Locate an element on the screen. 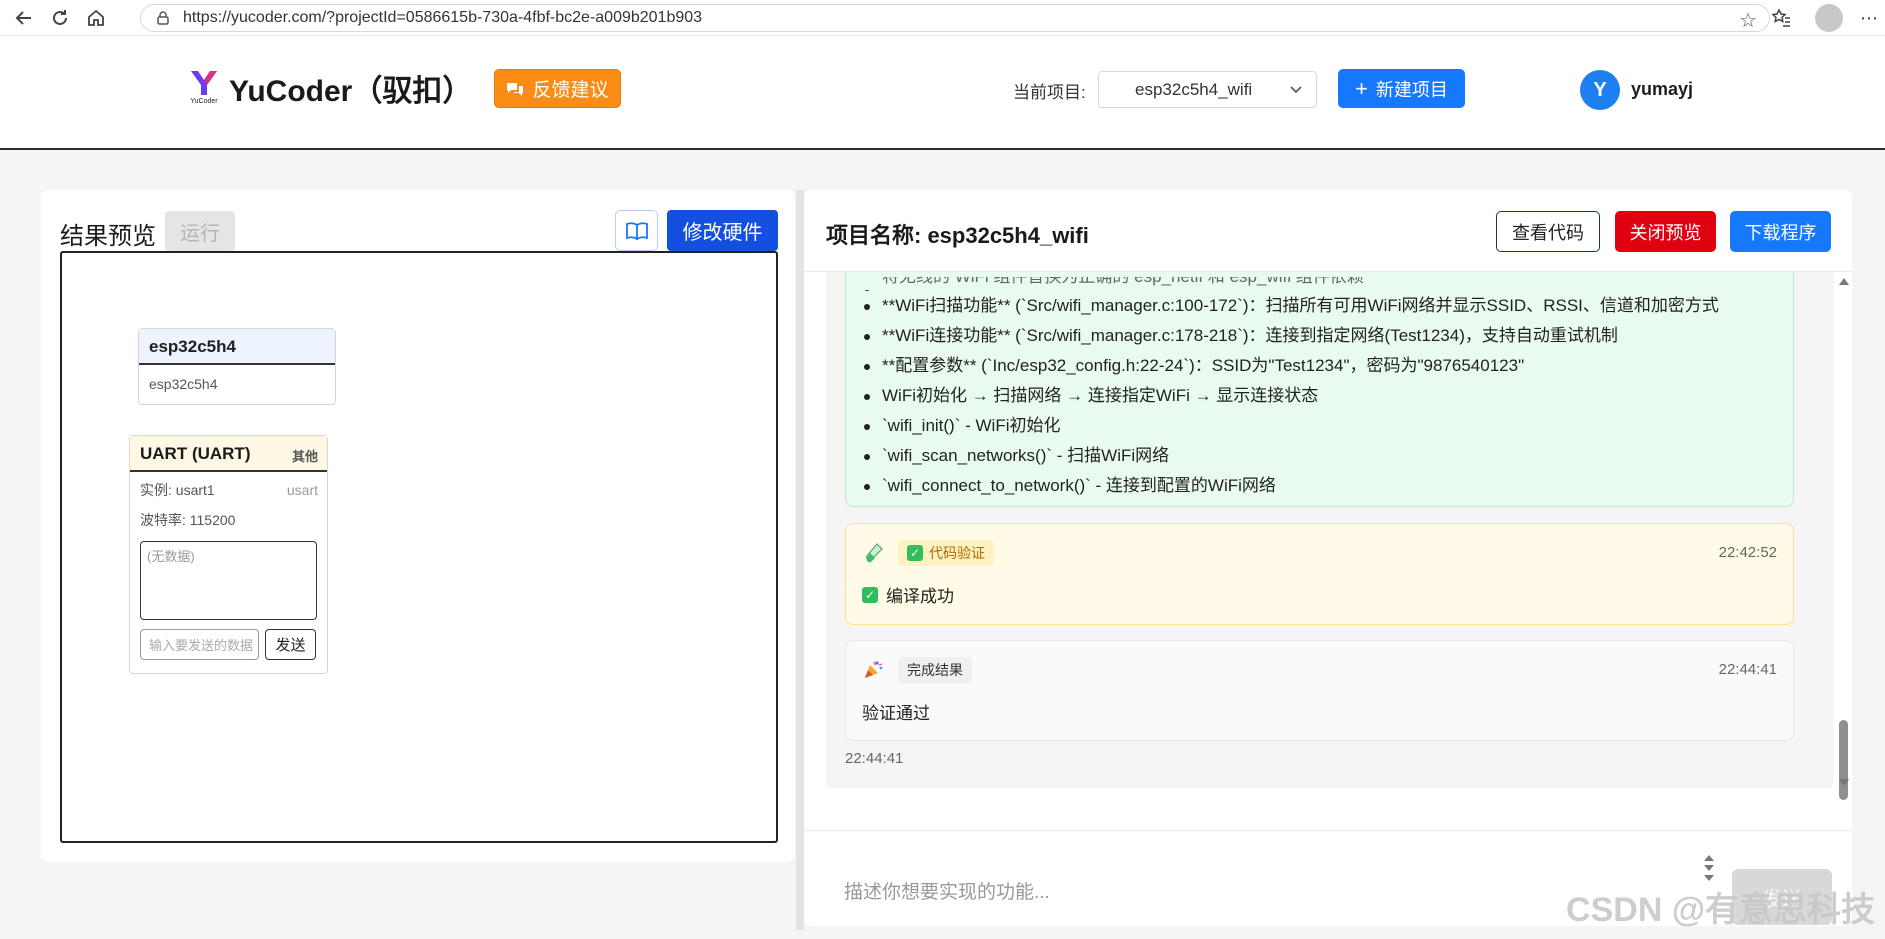  svg-text: YuCoder is located at coordinates (204, 101).